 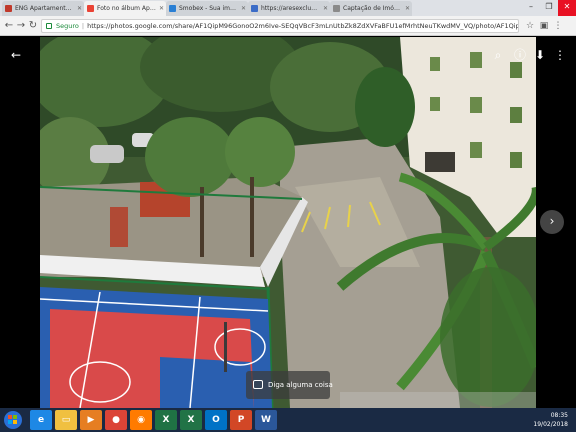 I want to click on tab-aresexclusiva: https://aresexclusiva.sp ✕, so click(x=289, y=8).